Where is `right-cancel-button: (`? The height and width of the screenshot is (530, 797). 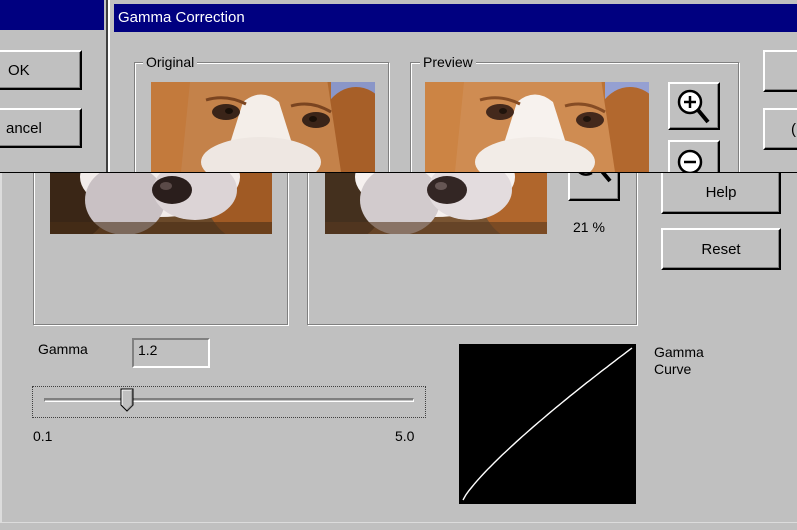 right-cancel-button: ( is located at coordinates (780, 129).